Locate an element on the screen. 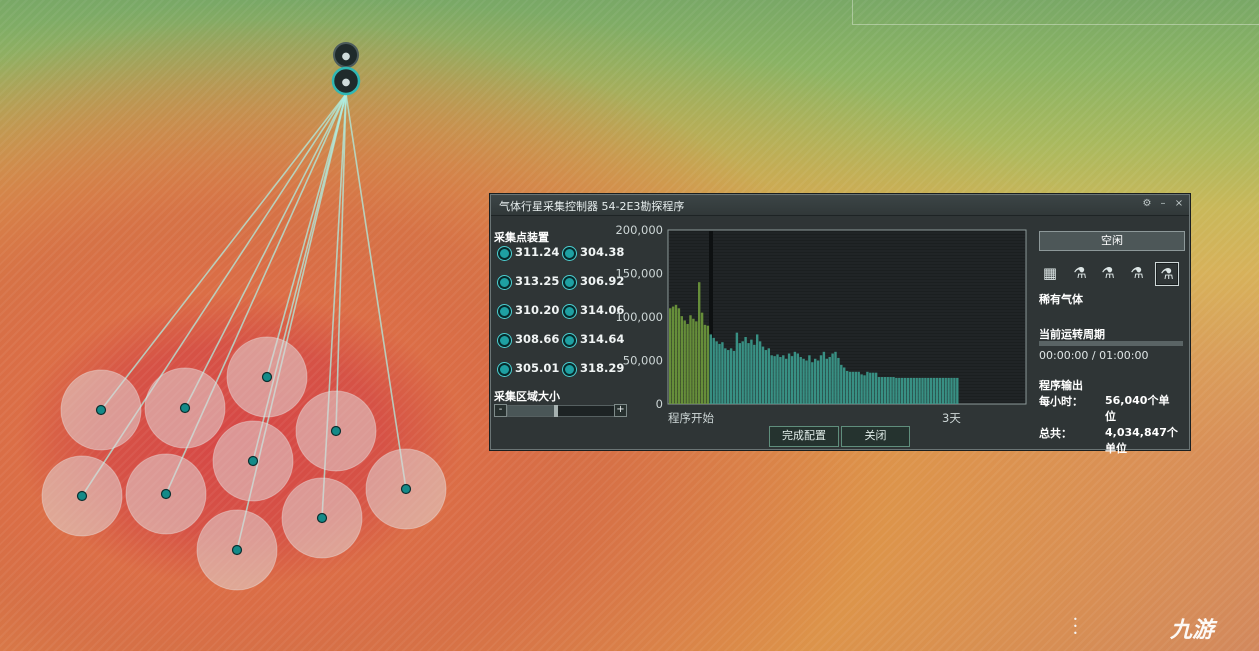 This screenshot has height=651, width=1259. settings-icon: ⚙ is located at coordinates (1147, 203).